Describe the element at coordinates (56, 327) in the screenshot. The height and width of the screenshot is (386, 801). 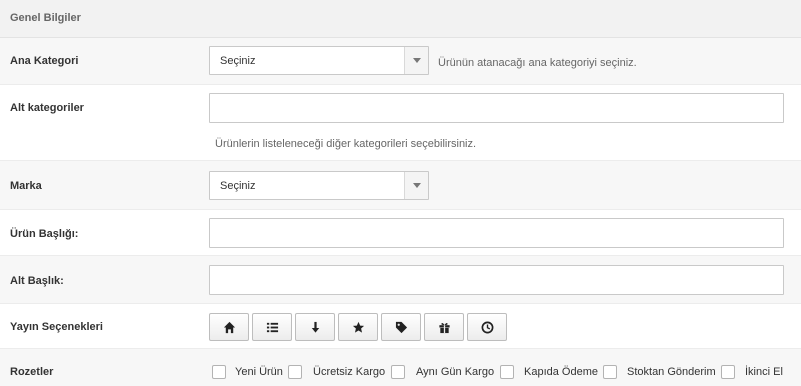
I see `yayin-label: Yayın Seçenekleri` at that location.